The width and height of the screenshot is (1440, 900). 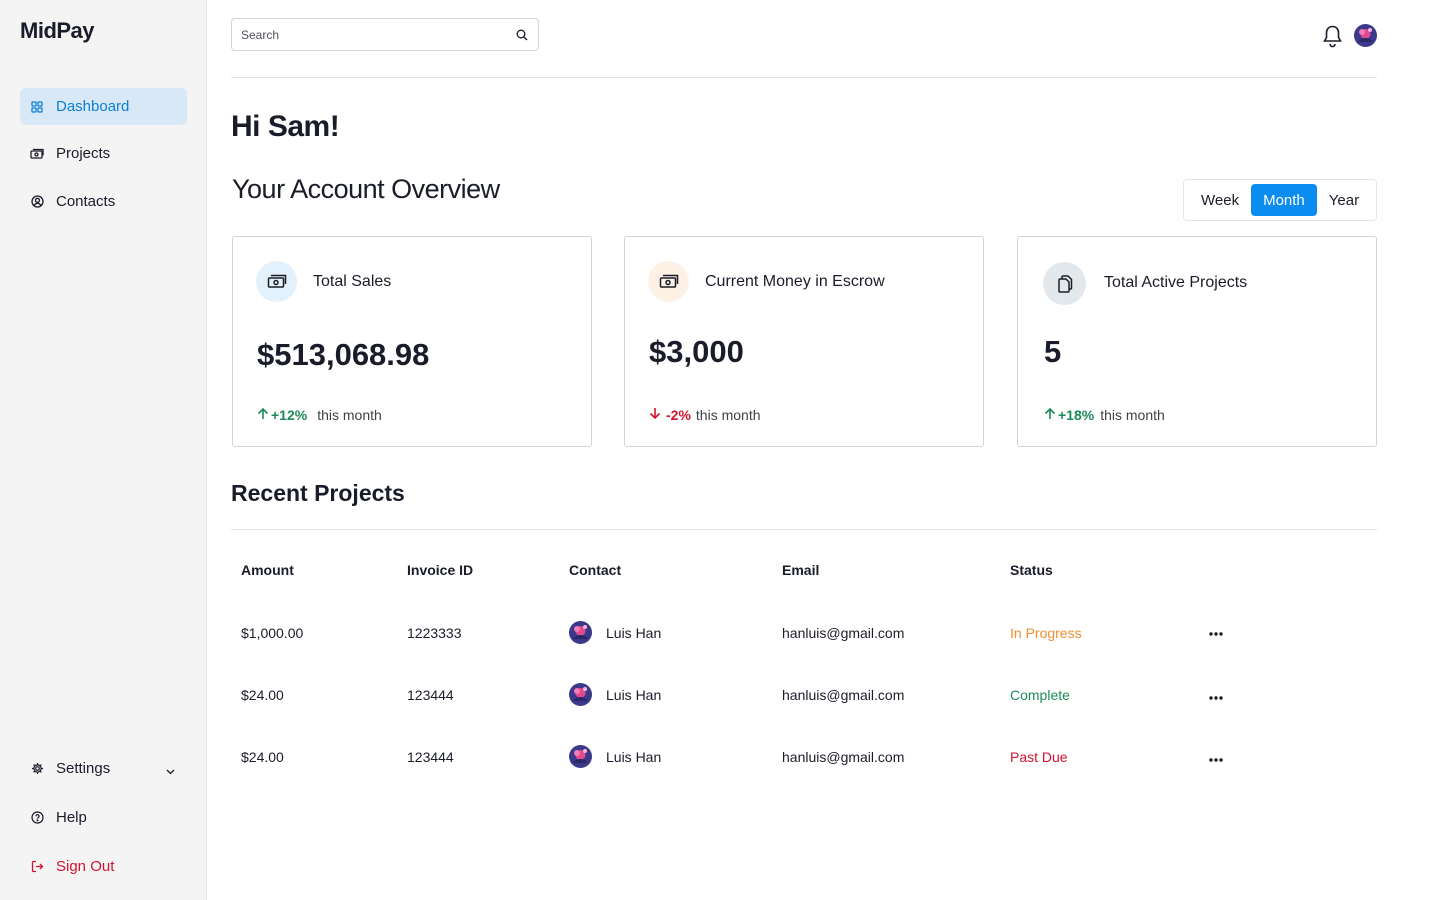 I want to click on search-input, so click(x=367, y=34).